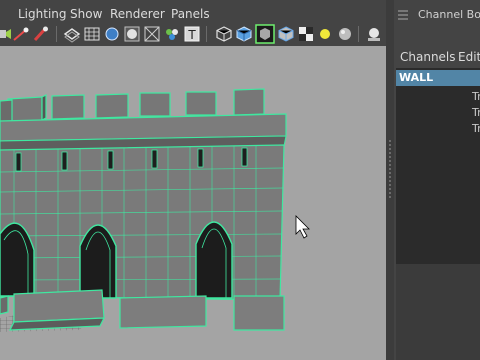 Image resolution: width=480 pixels, height=360 pixels. I want to click on smooth-shade-icon, so click(92, 34).